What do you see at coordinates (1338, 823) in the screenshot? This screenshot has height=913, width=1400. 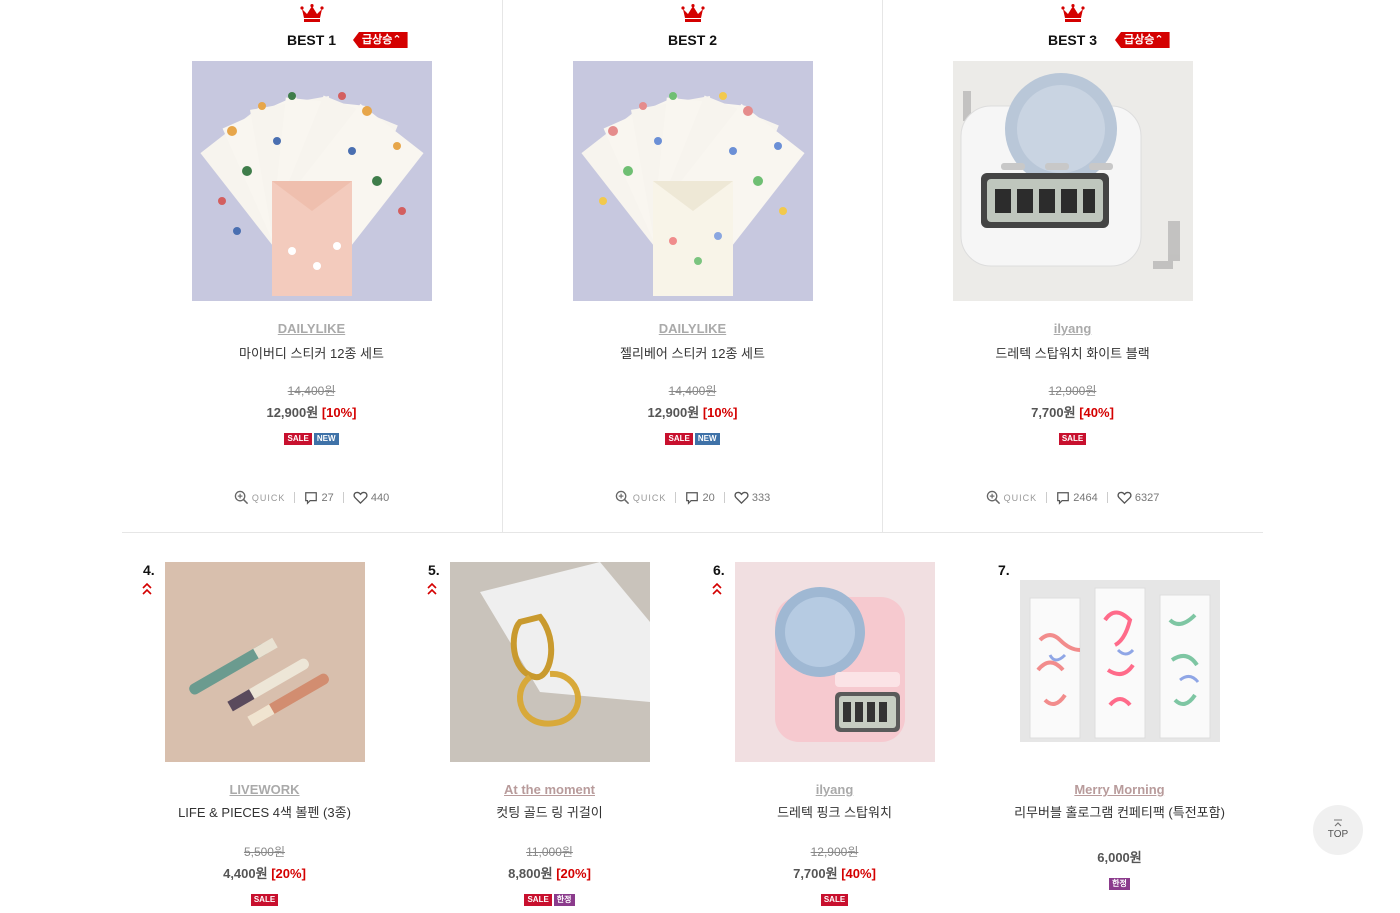 I see `chevron-up-icon` at bounding box center [1338, 823].